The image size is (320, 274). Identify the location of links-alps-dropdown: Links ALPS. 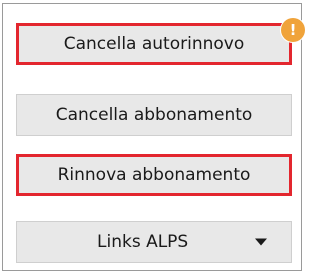
(154, 242).